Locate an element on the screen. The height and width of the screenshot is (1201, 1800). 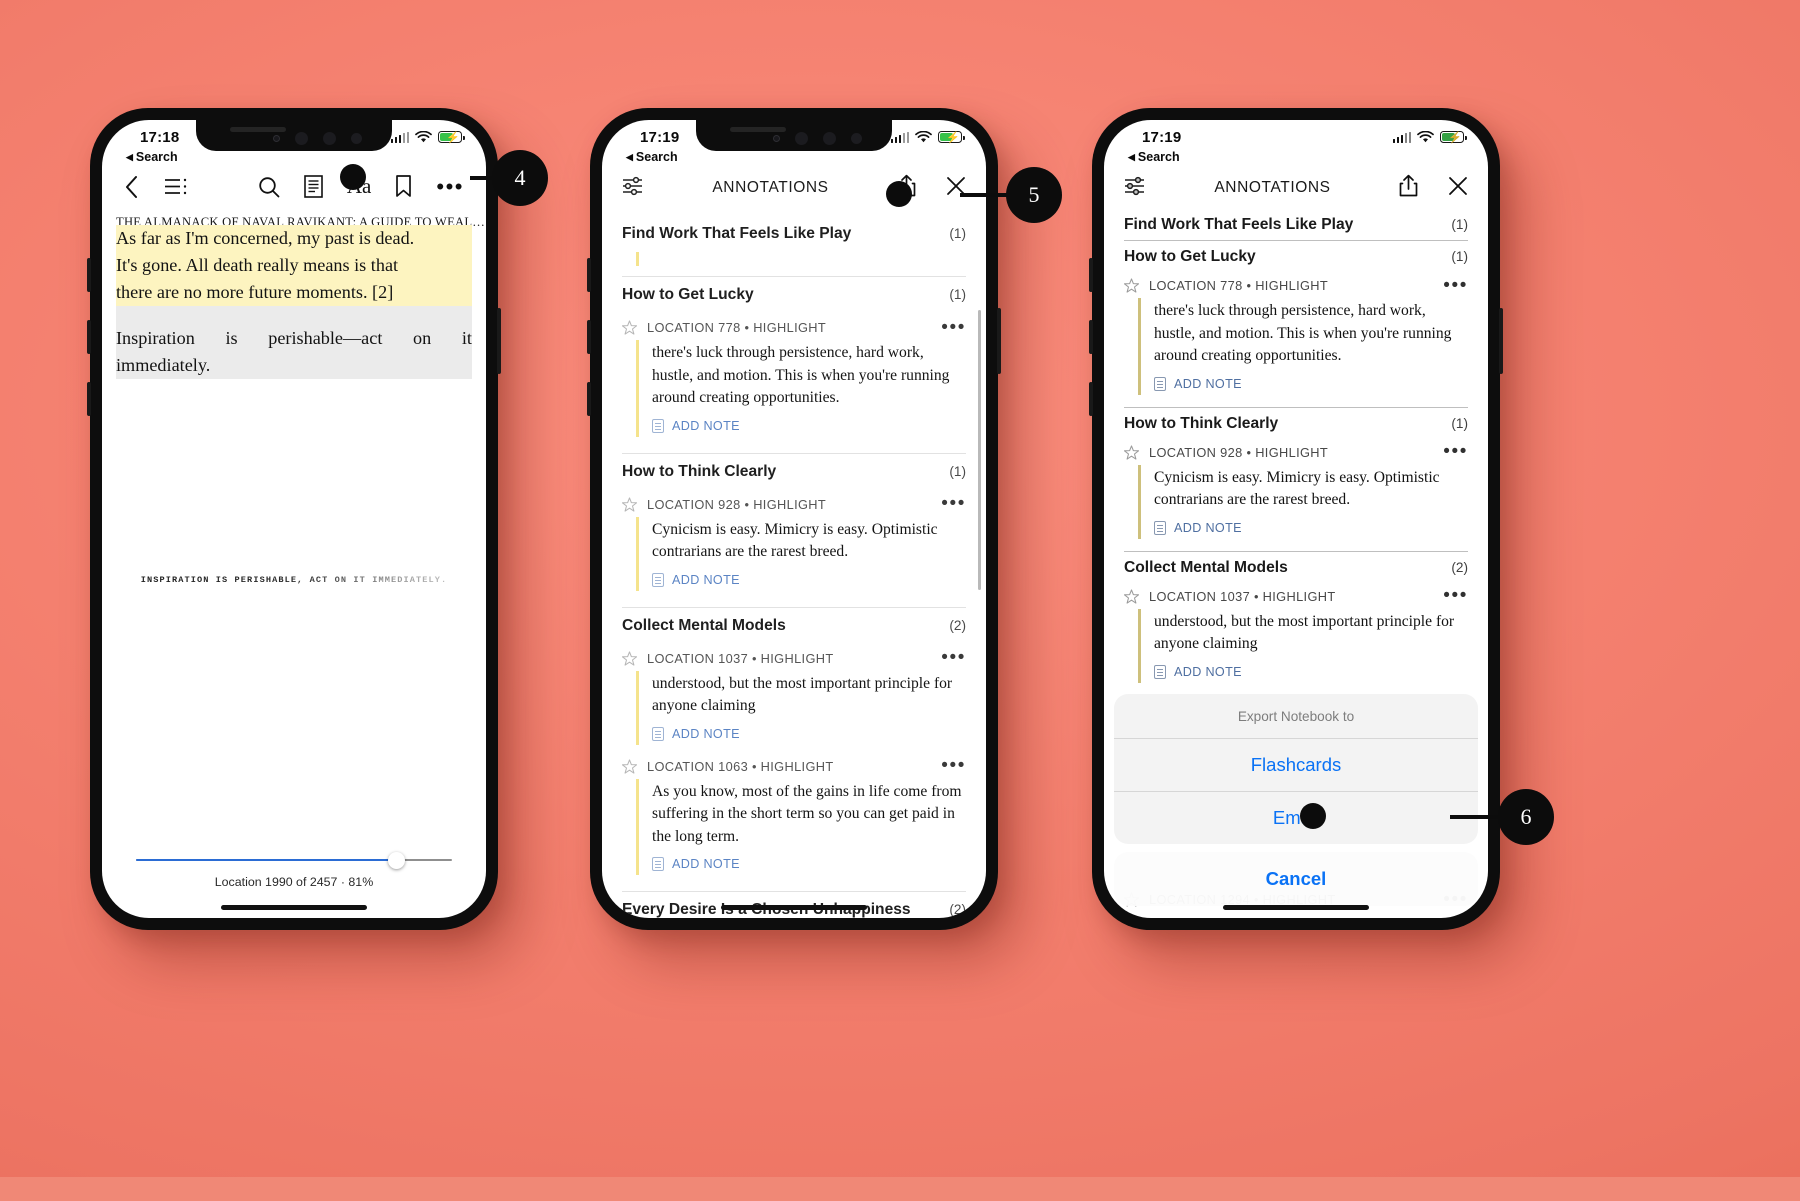
scrollbar is located at coordinates (979, 450).